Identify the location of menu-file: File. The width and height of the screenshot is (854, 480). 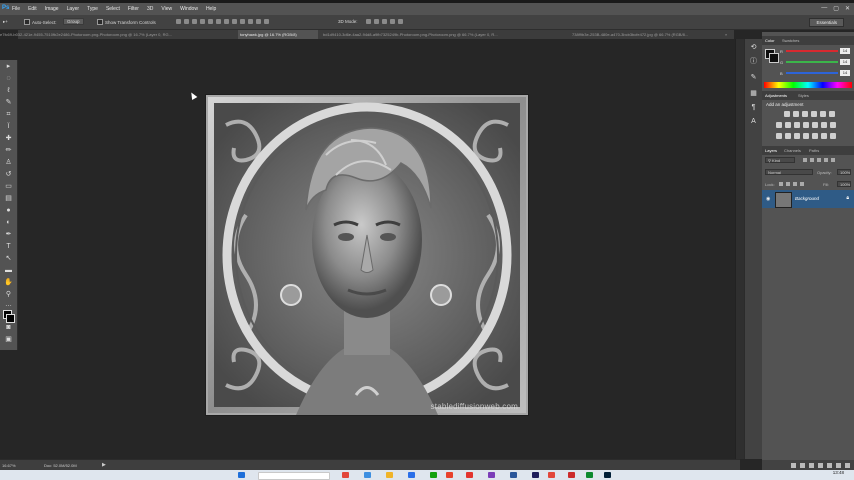
(16, 9).